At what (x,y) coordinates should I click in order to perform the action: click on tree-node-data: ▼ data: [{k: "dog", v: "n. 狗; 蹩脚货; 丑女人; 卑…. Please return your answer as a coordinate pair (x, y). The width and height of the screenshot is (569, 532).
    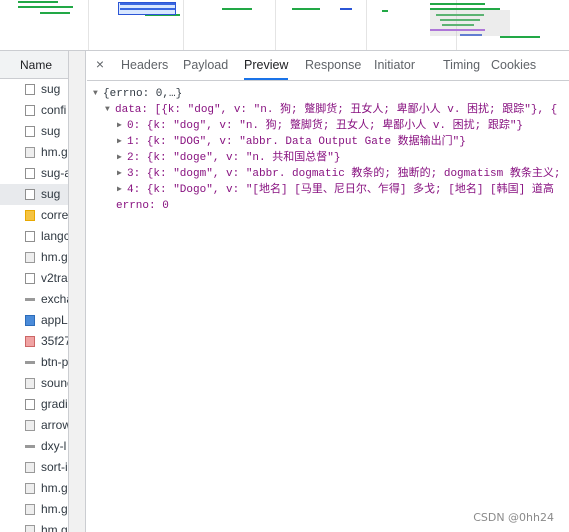
    Looking at the image, I should click on (328, 110).